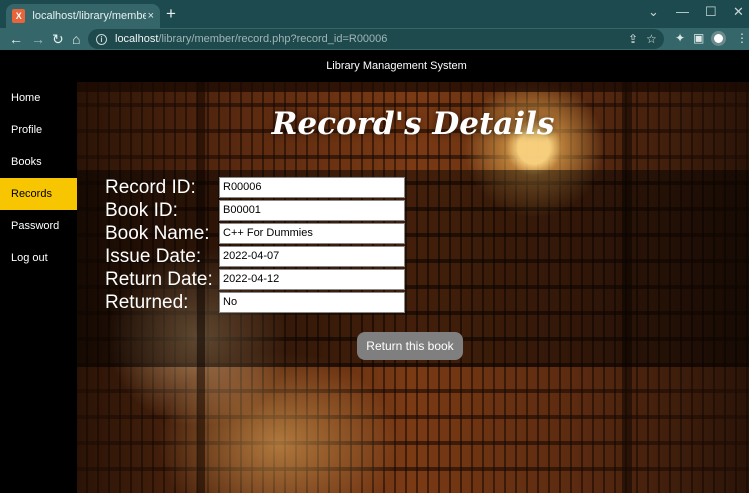 This screenshot has height=493, width=749. What do you see at coordinates (682, 11) in the screenshot?
I see `minimize-icon: —` at bounding box center [682, 11].